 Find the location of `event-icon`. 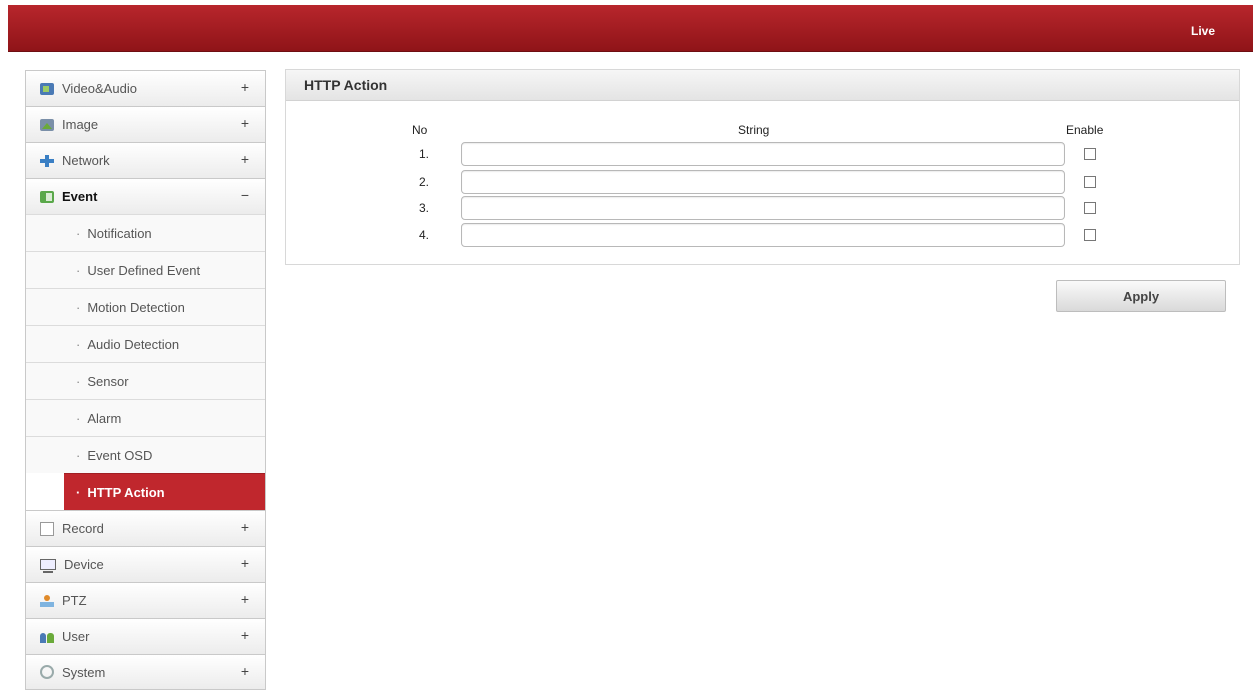

event-icon is located at coordinates (47, 196).